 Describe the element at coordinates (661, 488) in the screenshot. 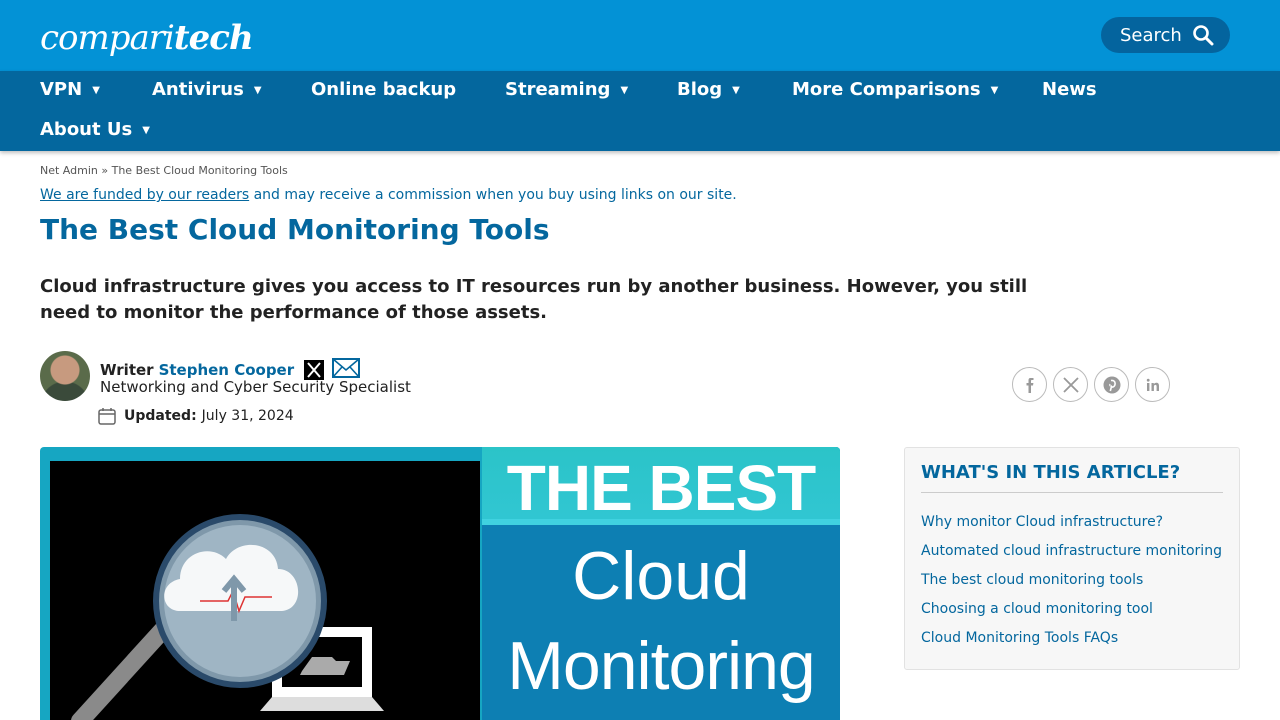

I see `hero-text-line1: THE BEST` at that location.